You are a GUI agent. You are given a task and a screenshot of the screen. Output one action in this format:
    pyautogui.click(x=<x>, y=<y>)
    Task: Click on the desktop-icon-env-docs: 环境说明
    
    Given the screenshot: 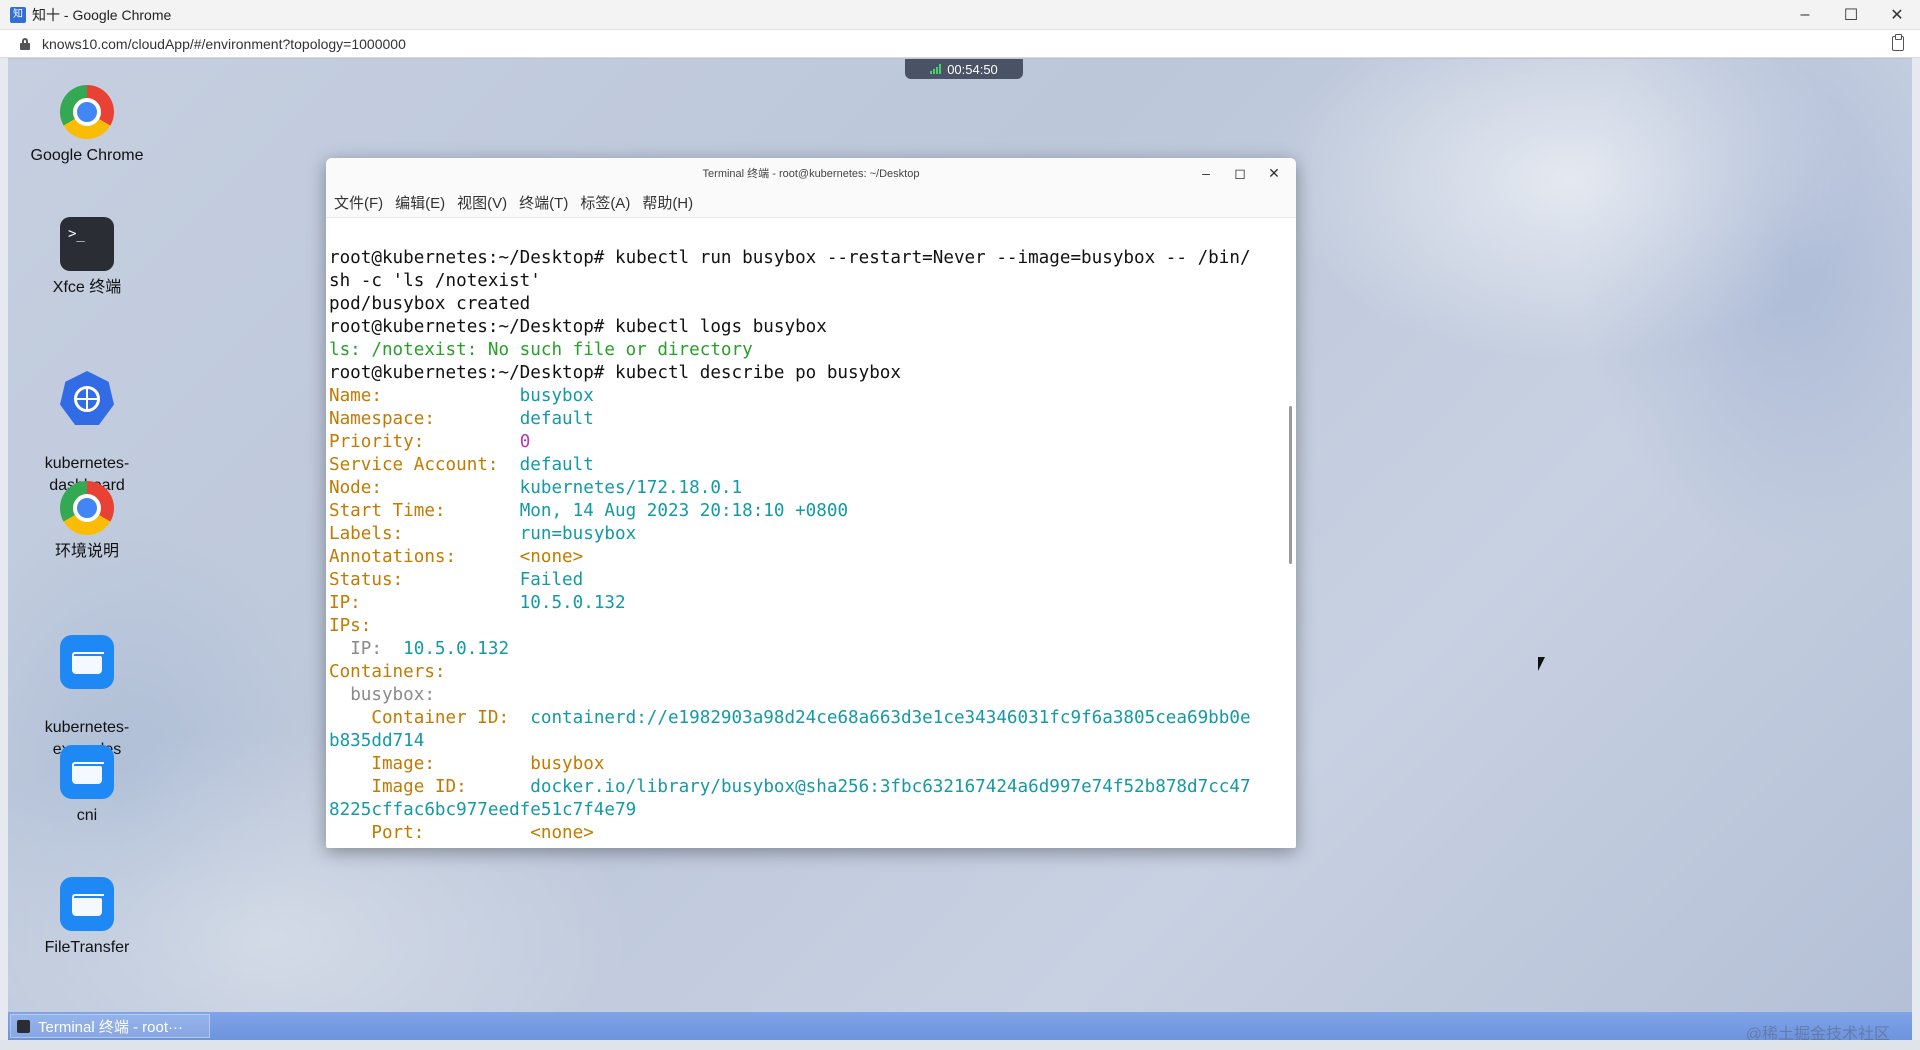 What is the action you would take?
    pyautogui.click(x=87, y=522)
    